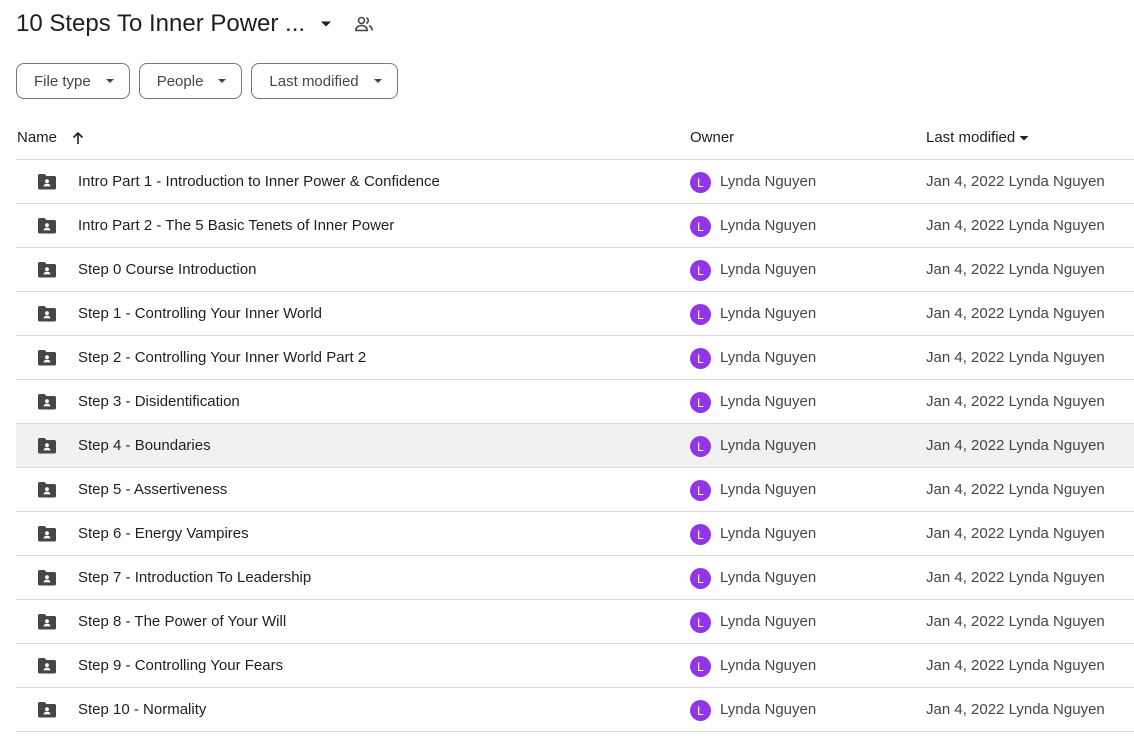 The height and width of the screenshot is (749, 1134). Describe the element at coordinates (37, 137) in the screenshot. I see `column-label: Name` at that location.